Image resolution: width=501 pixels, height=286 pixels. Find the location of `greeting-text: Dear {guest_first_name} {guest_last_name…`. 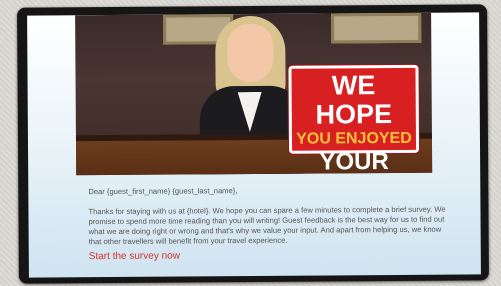

greeting-text: Dear {guest_first_name} {guest_last_name… is located at coordinates (163, 191).